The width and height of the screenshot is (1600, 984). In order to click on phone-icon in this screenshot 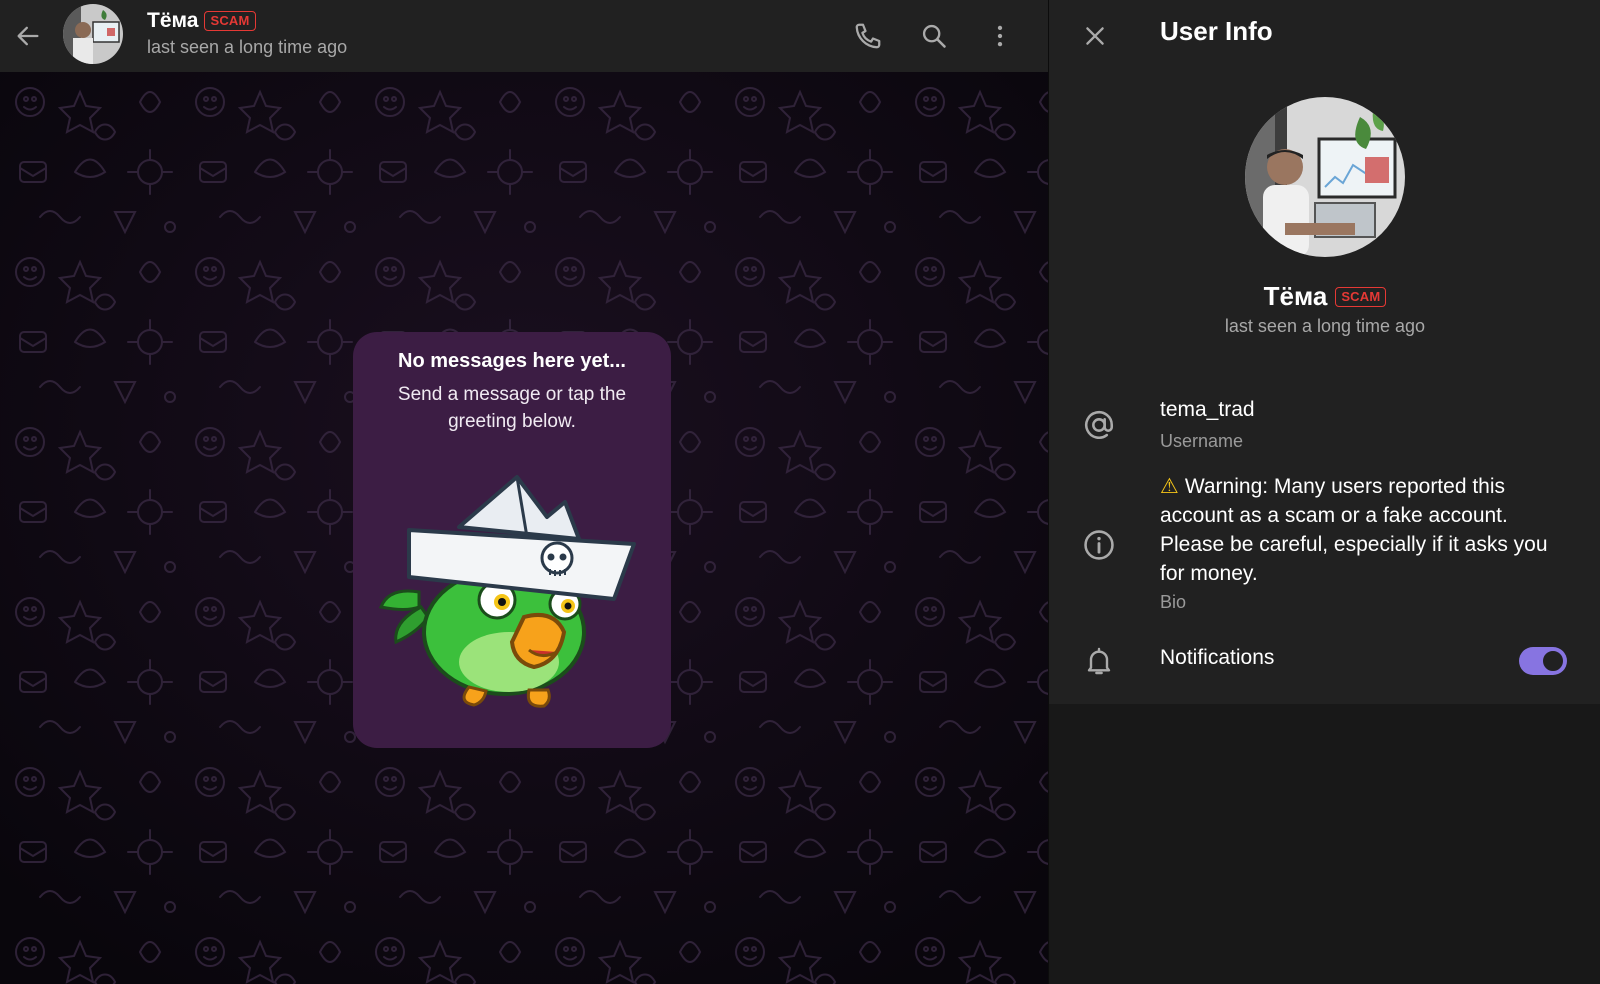, I will do `click(868, 36)`.